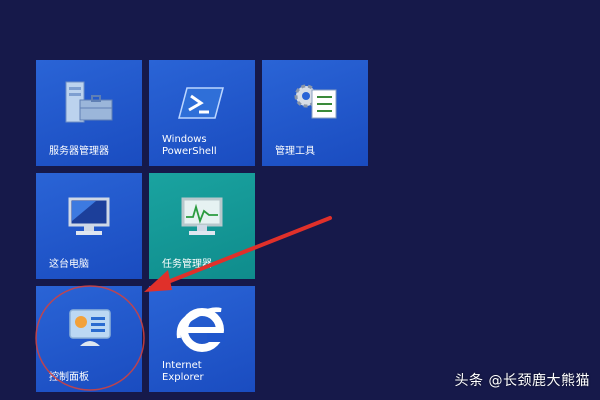 The height and width of the screenshot is (400, 600). What do you see at coordinates (295, 151) in the screenshot?
I see `tile-label: 管理工具` at bounding box center [295, 151].